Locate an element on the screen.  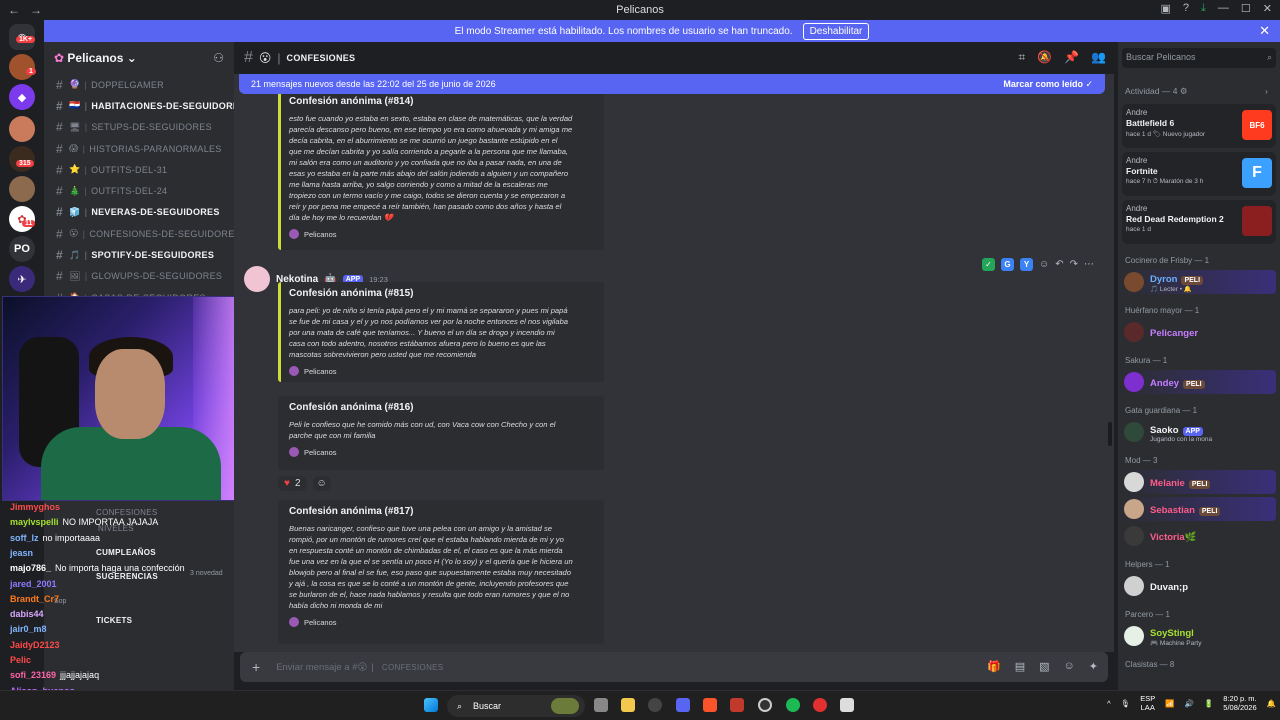
mic-icon: 🎙 is located at coordinates (1126, 703).